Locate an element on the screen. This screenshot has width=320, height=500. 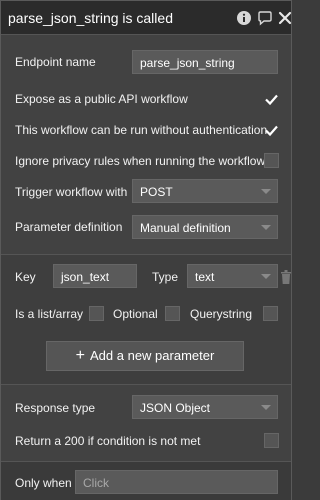
querystring-checkbox is located at coordinates (270, 313).